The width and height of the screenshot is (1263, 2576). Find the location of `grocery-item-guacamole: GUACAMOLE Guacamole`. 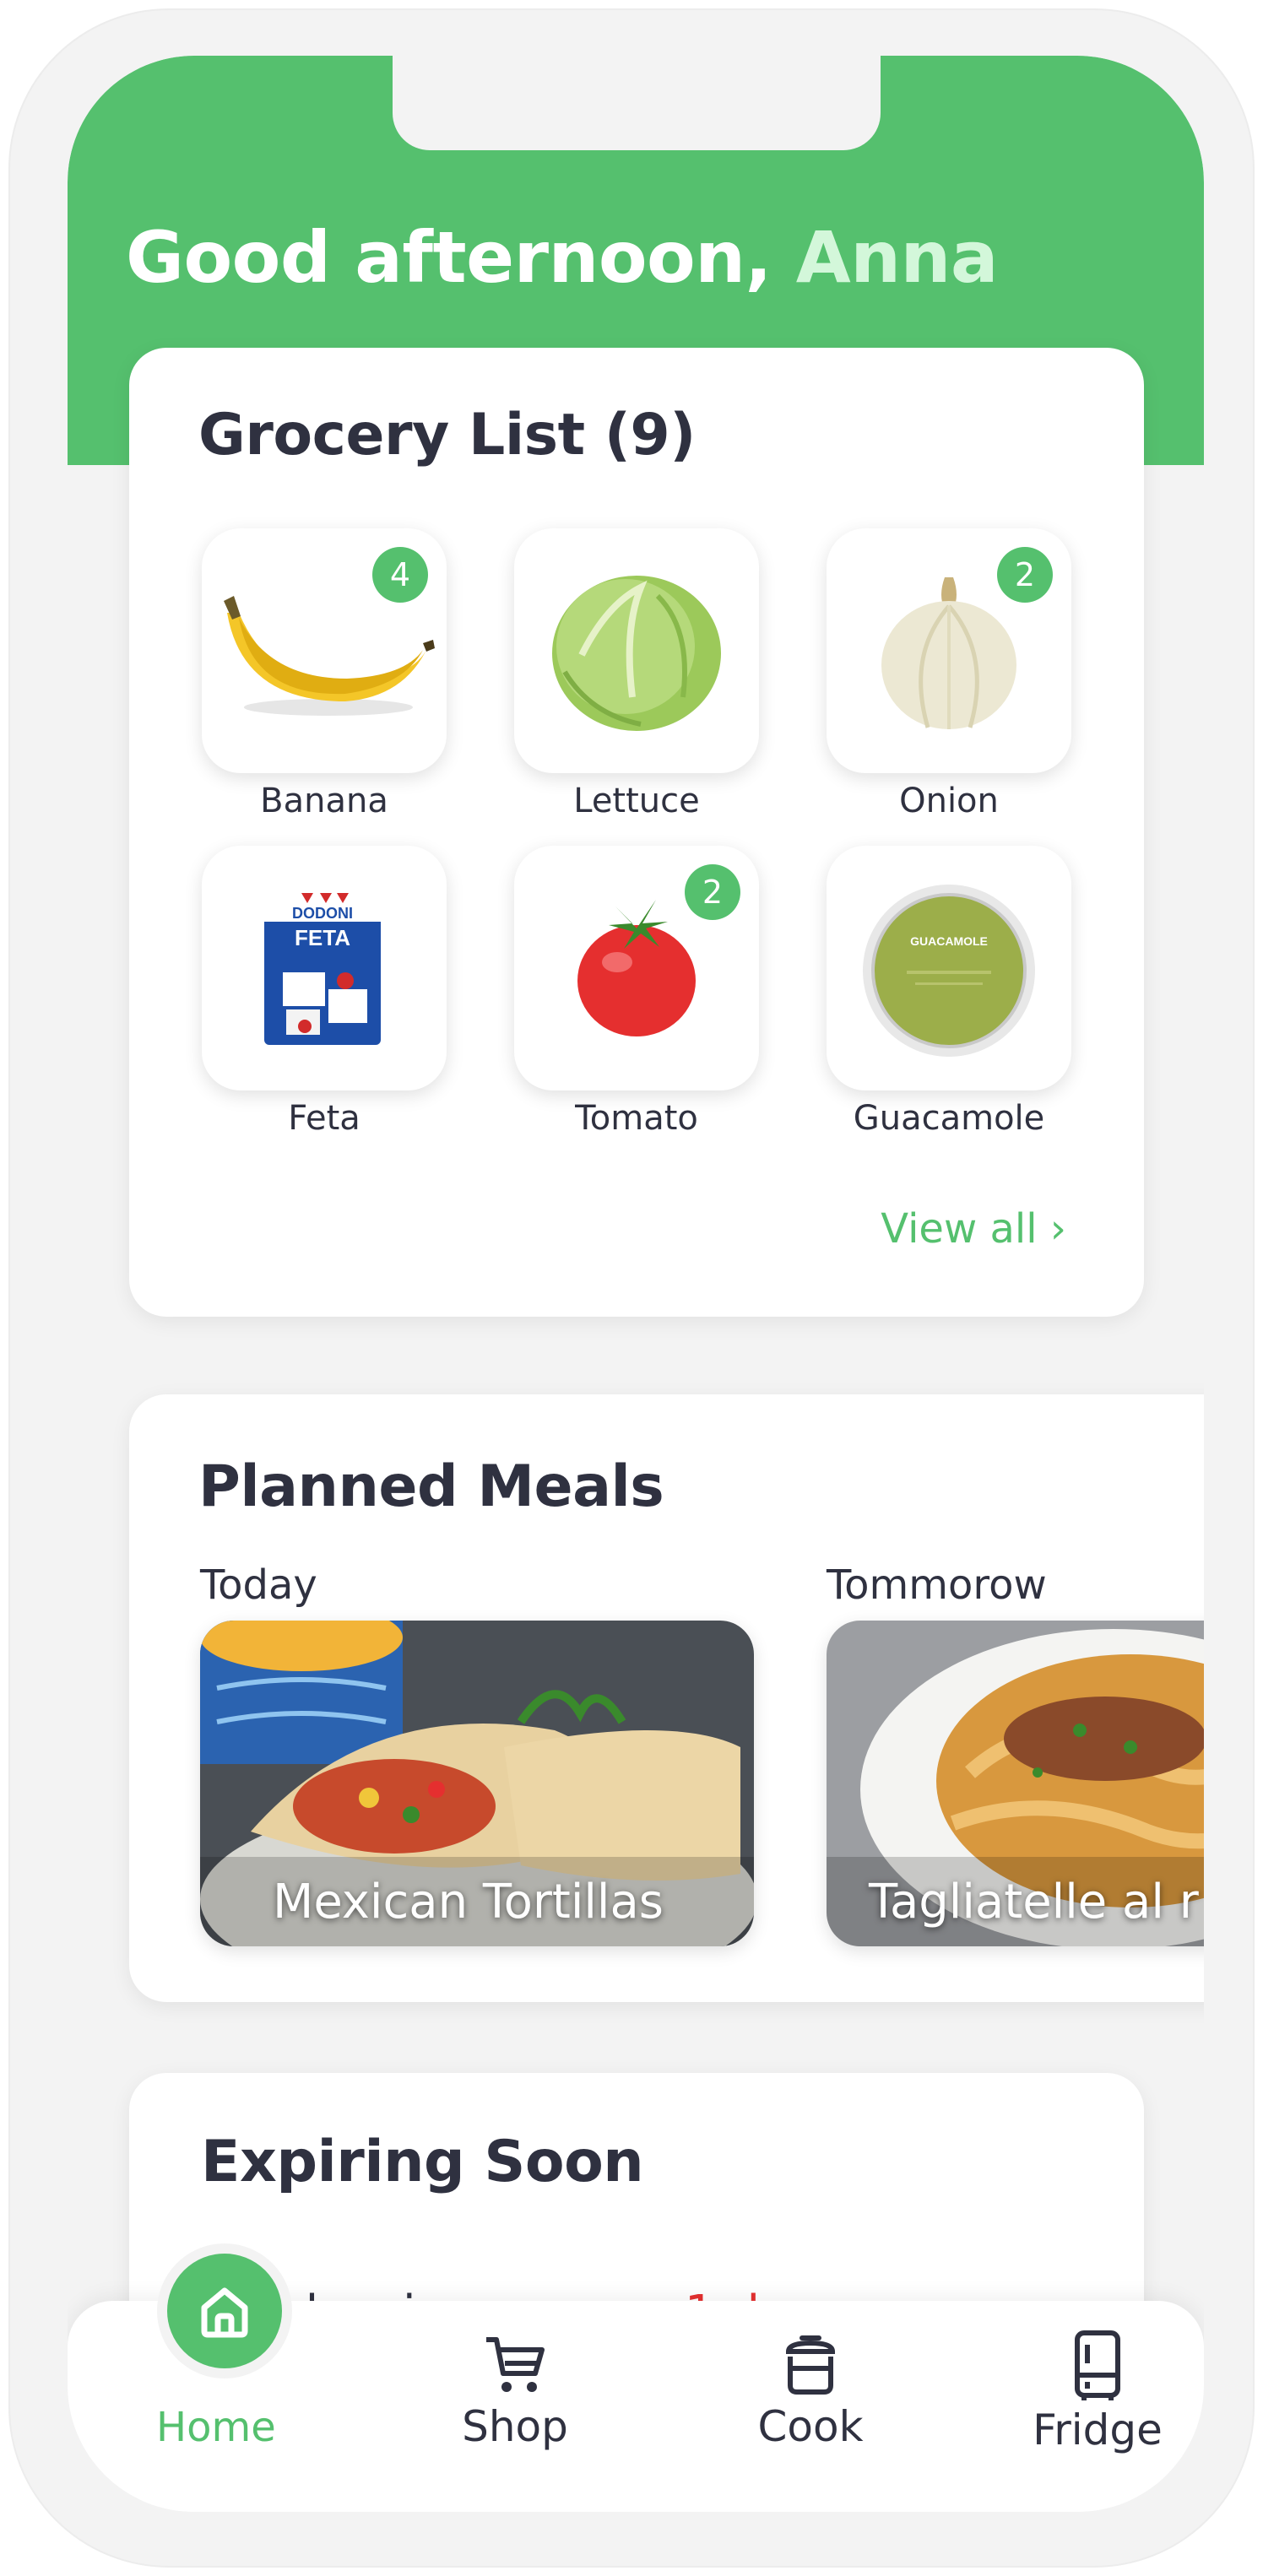

grocery-item-guacamole: GUACAMOLE Guacamole is located at coordinates (949, 992).